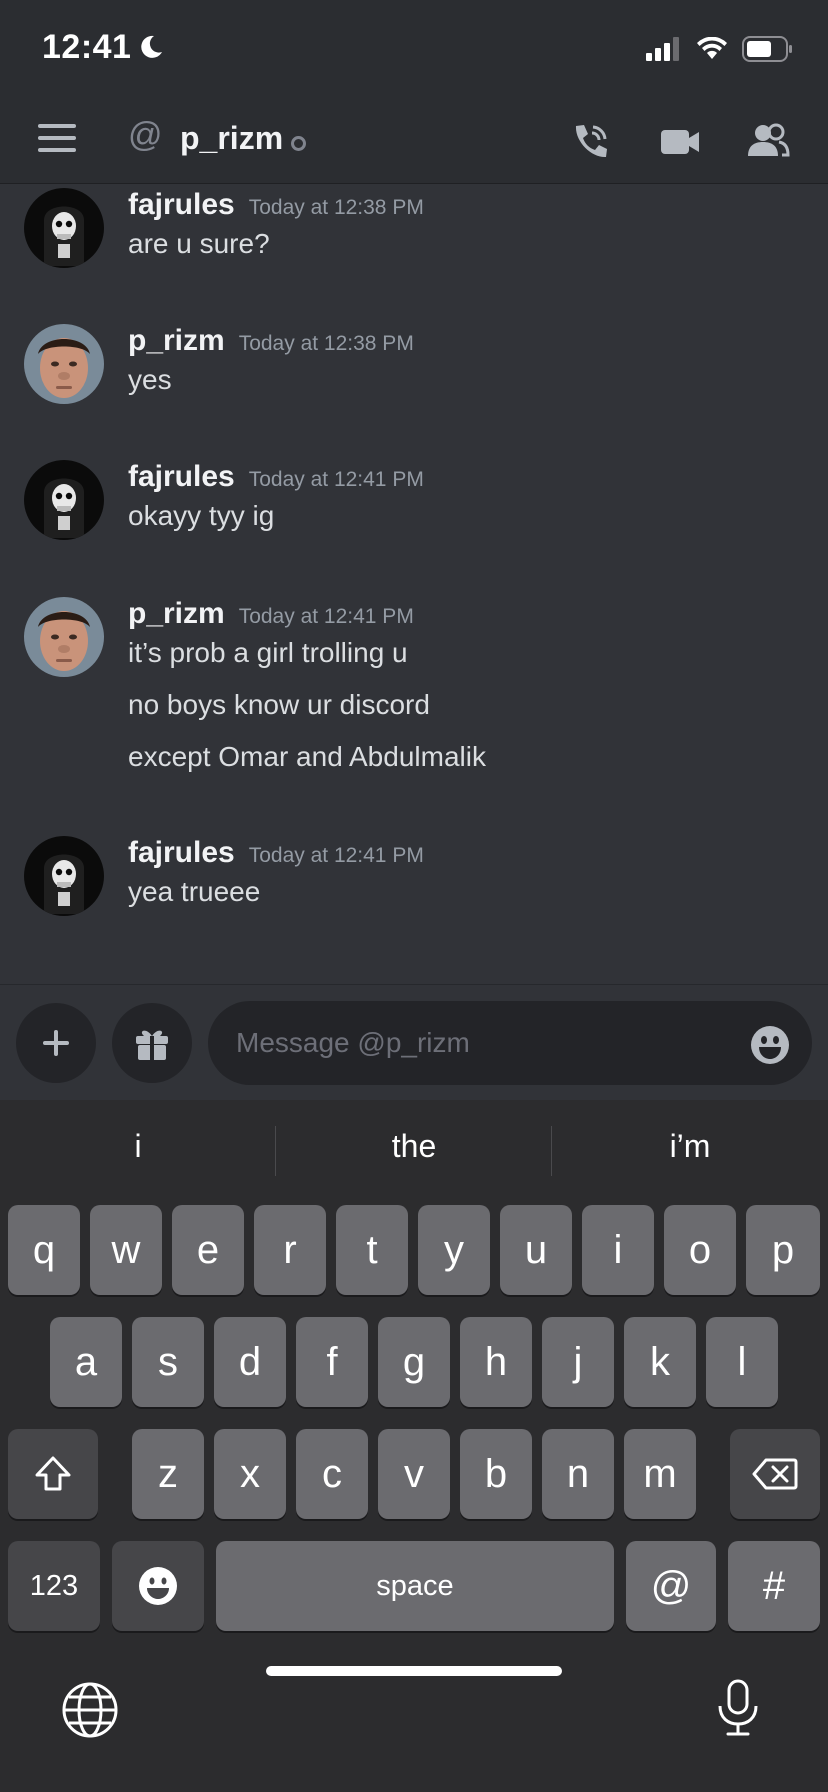  Describe the element at coordinates (414, 892) in the screenshot. I see `message-item: fajrules Today at 12:41 PM yea trueee` at that location.